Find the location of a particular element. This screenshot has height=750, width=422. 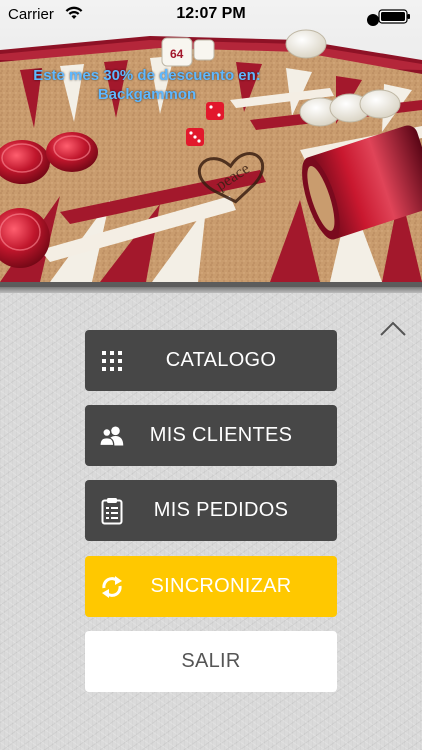

grid-icon is located at coordinates (112, 361).